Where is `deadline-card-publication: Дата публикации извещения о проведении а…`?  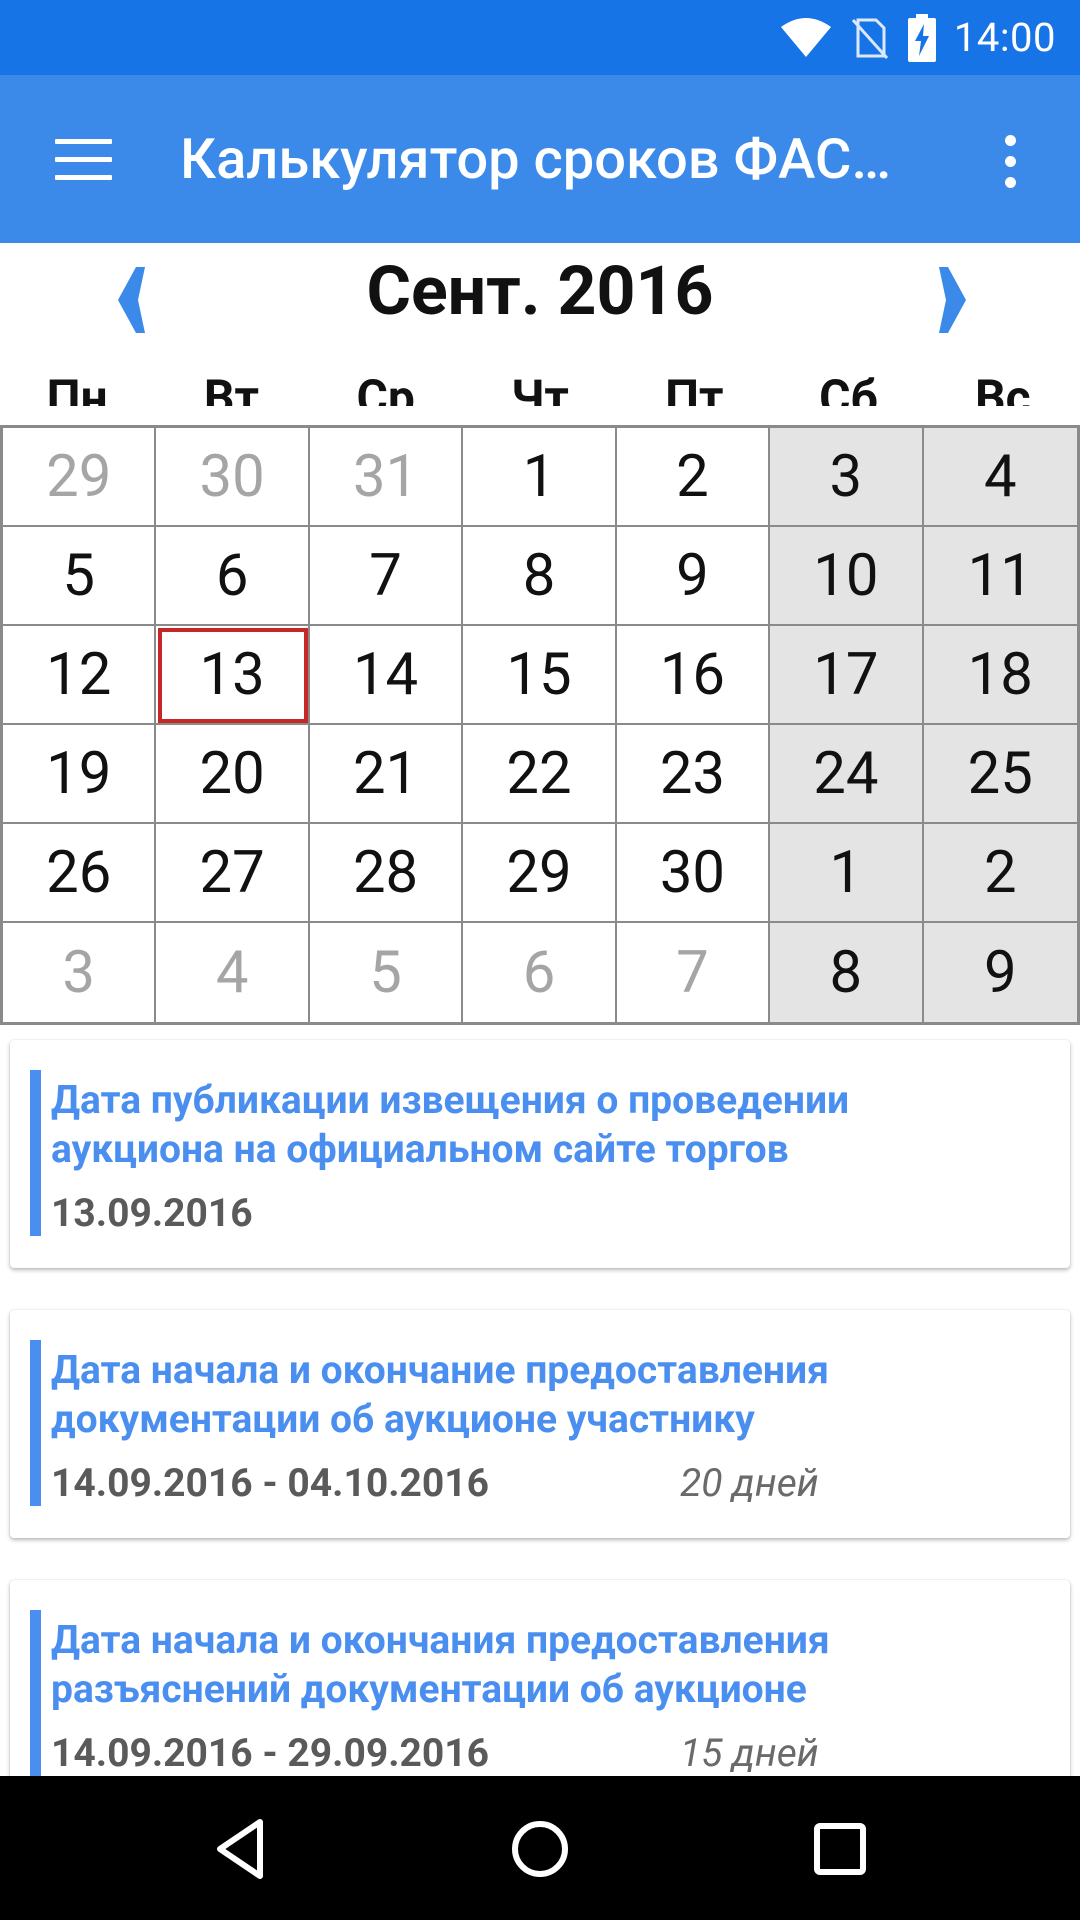 deadline-card-publication: Дата публикации извещения о проведении а… is located at coordinates (540, 1154).